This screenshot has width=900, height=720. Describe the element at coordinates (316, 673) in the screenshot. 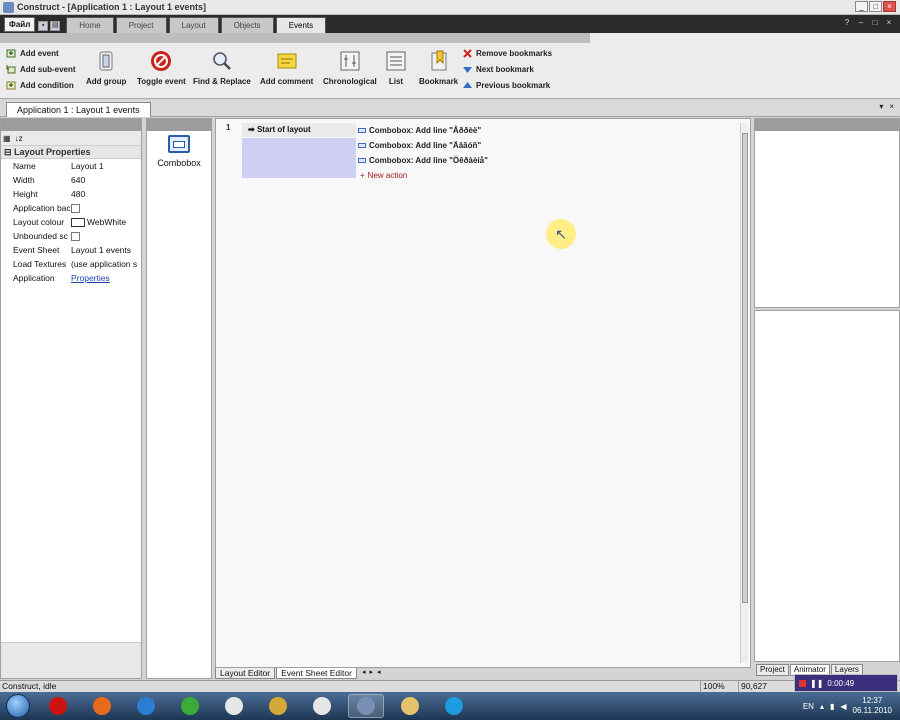

I see `tab-event-sheet-editor: Event Sheet Editor` at that location.